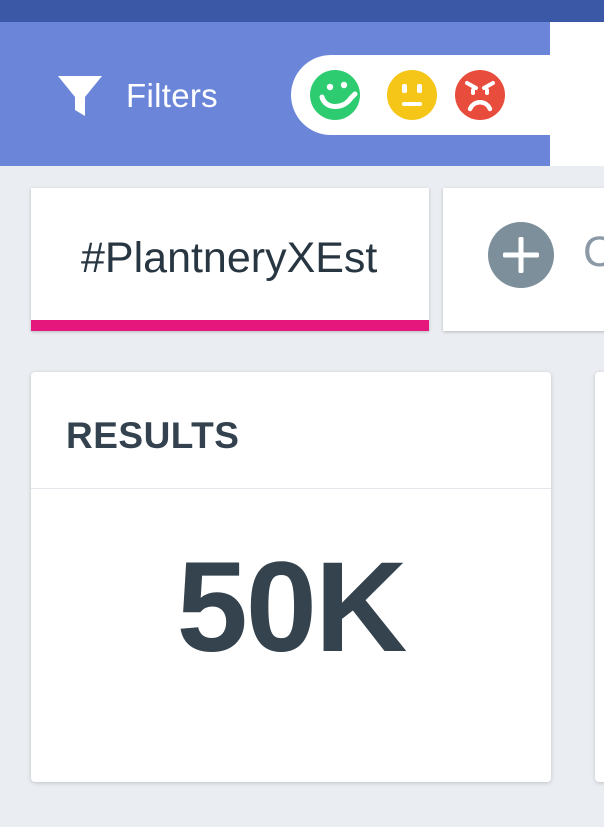 The image size is (604, 827). I want to click on filters-label: Filters, so click(172, 95).